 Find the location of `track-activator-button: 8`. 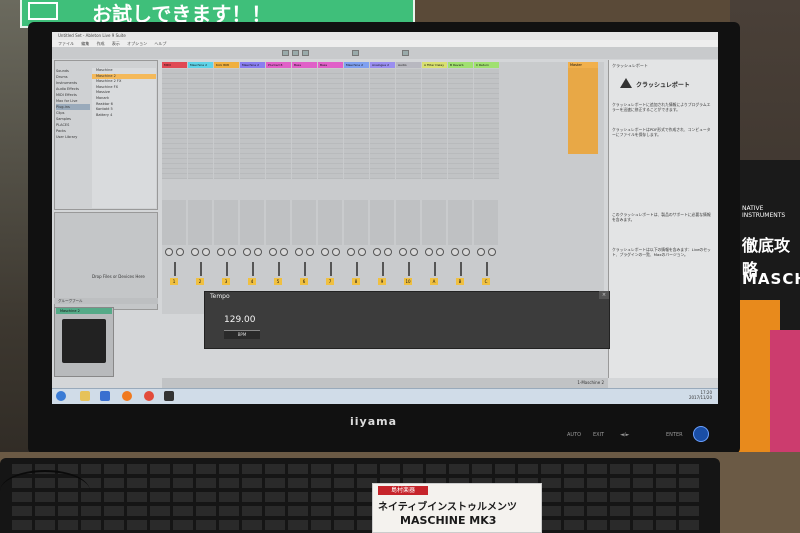

track-activator-button: 8 is located at coordinates (356, 281).